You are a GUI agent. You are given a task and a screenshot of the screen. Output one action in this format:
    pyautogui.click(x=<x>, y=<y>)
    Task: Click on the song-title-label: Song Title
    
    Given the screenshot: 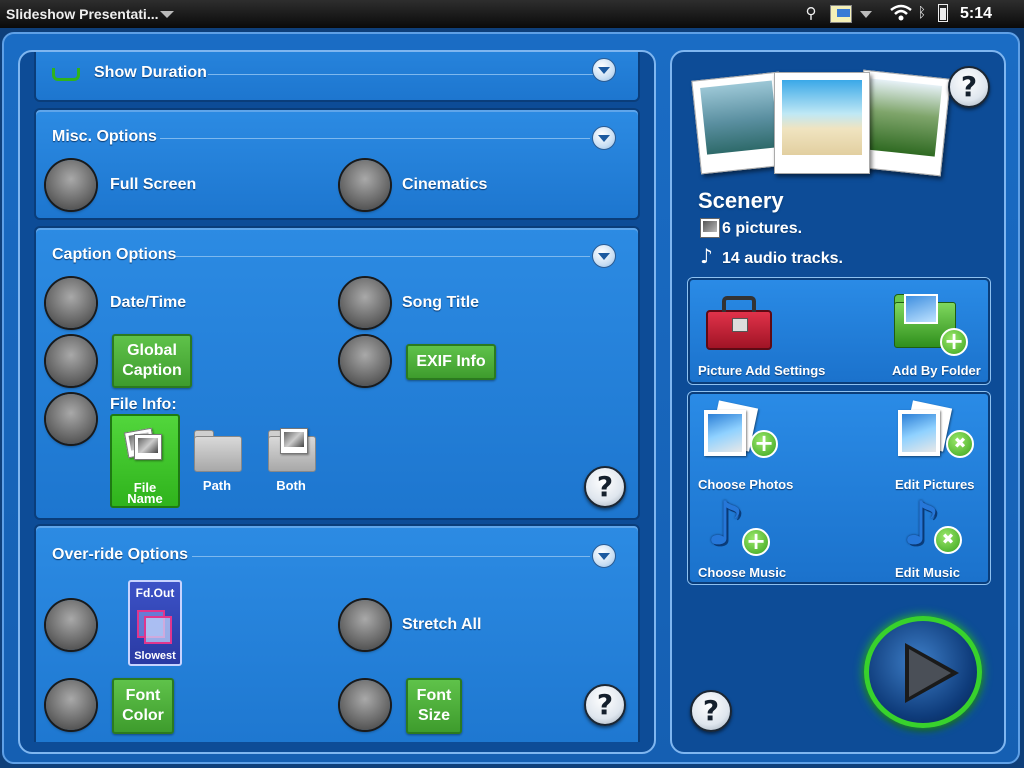 What is the action you would take?
    pyautogui.click(x=441, y=302)
    